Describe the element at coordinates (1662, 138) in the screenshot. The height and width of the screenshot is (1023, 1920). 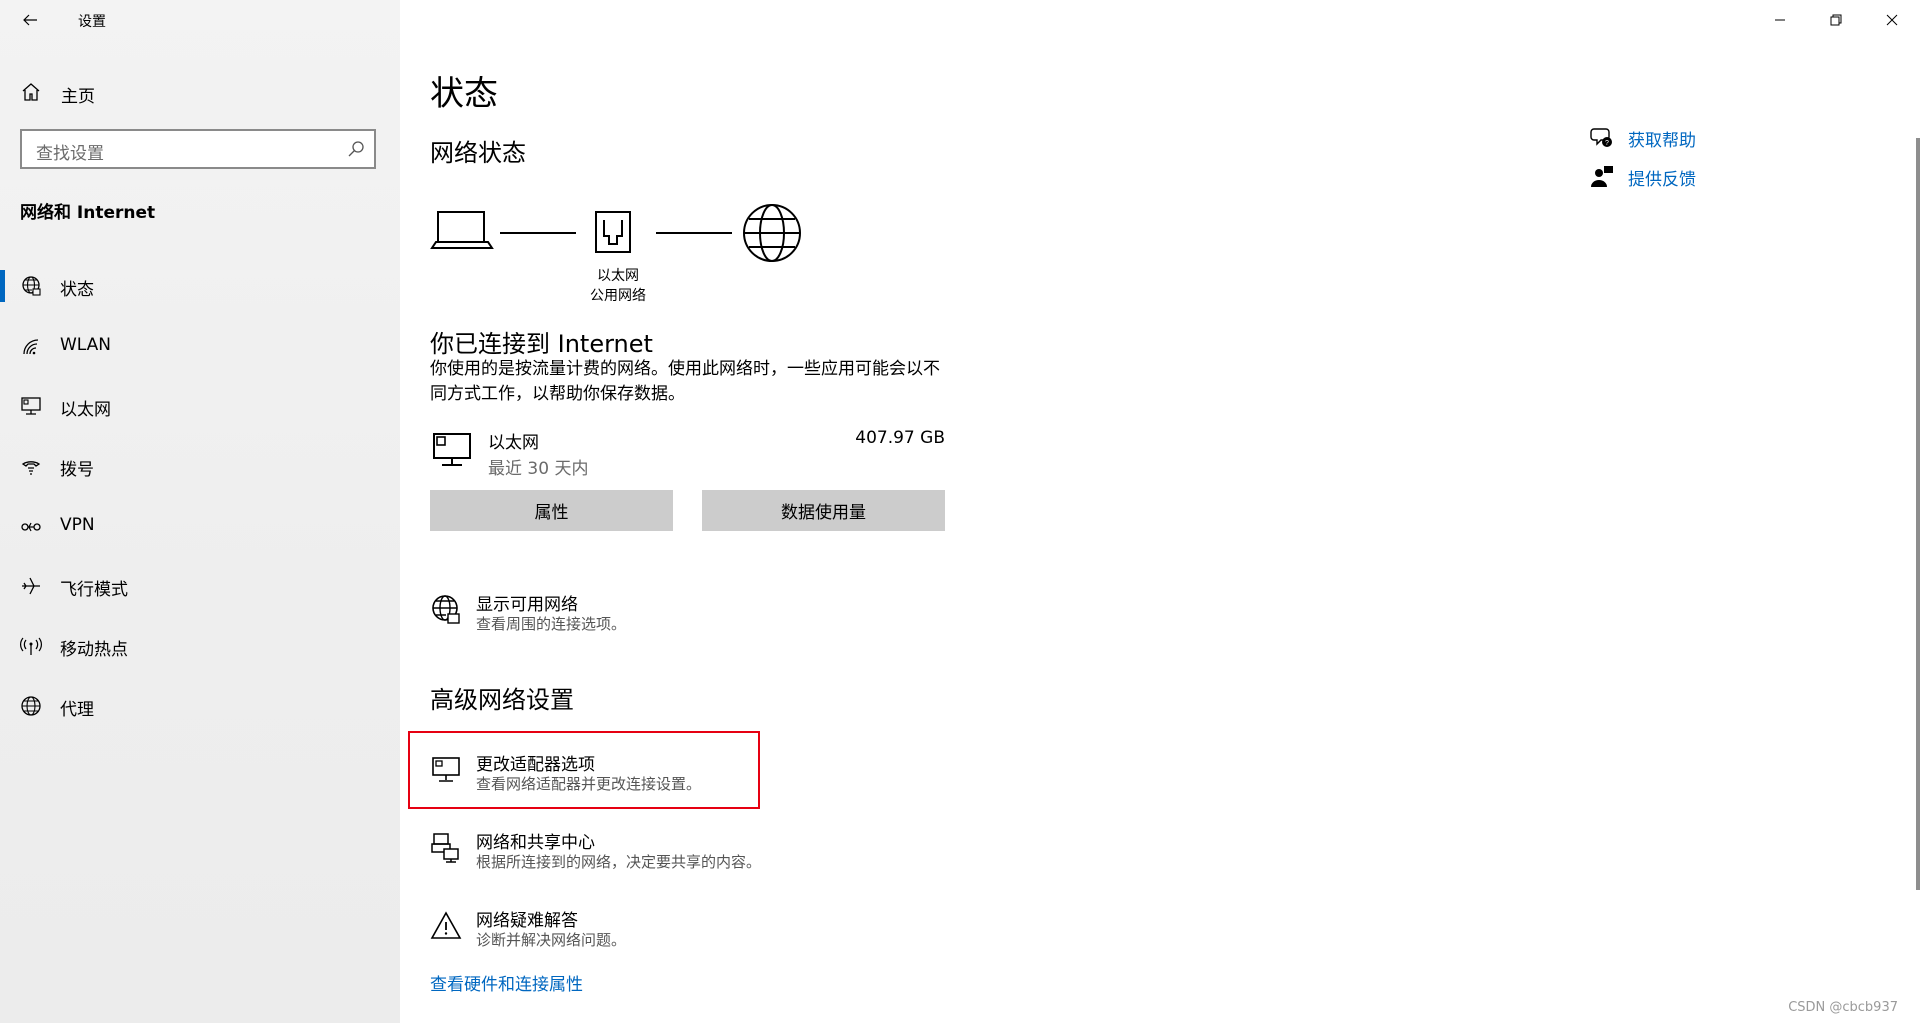
I see `get-help-link: 获取帮助` at that location.